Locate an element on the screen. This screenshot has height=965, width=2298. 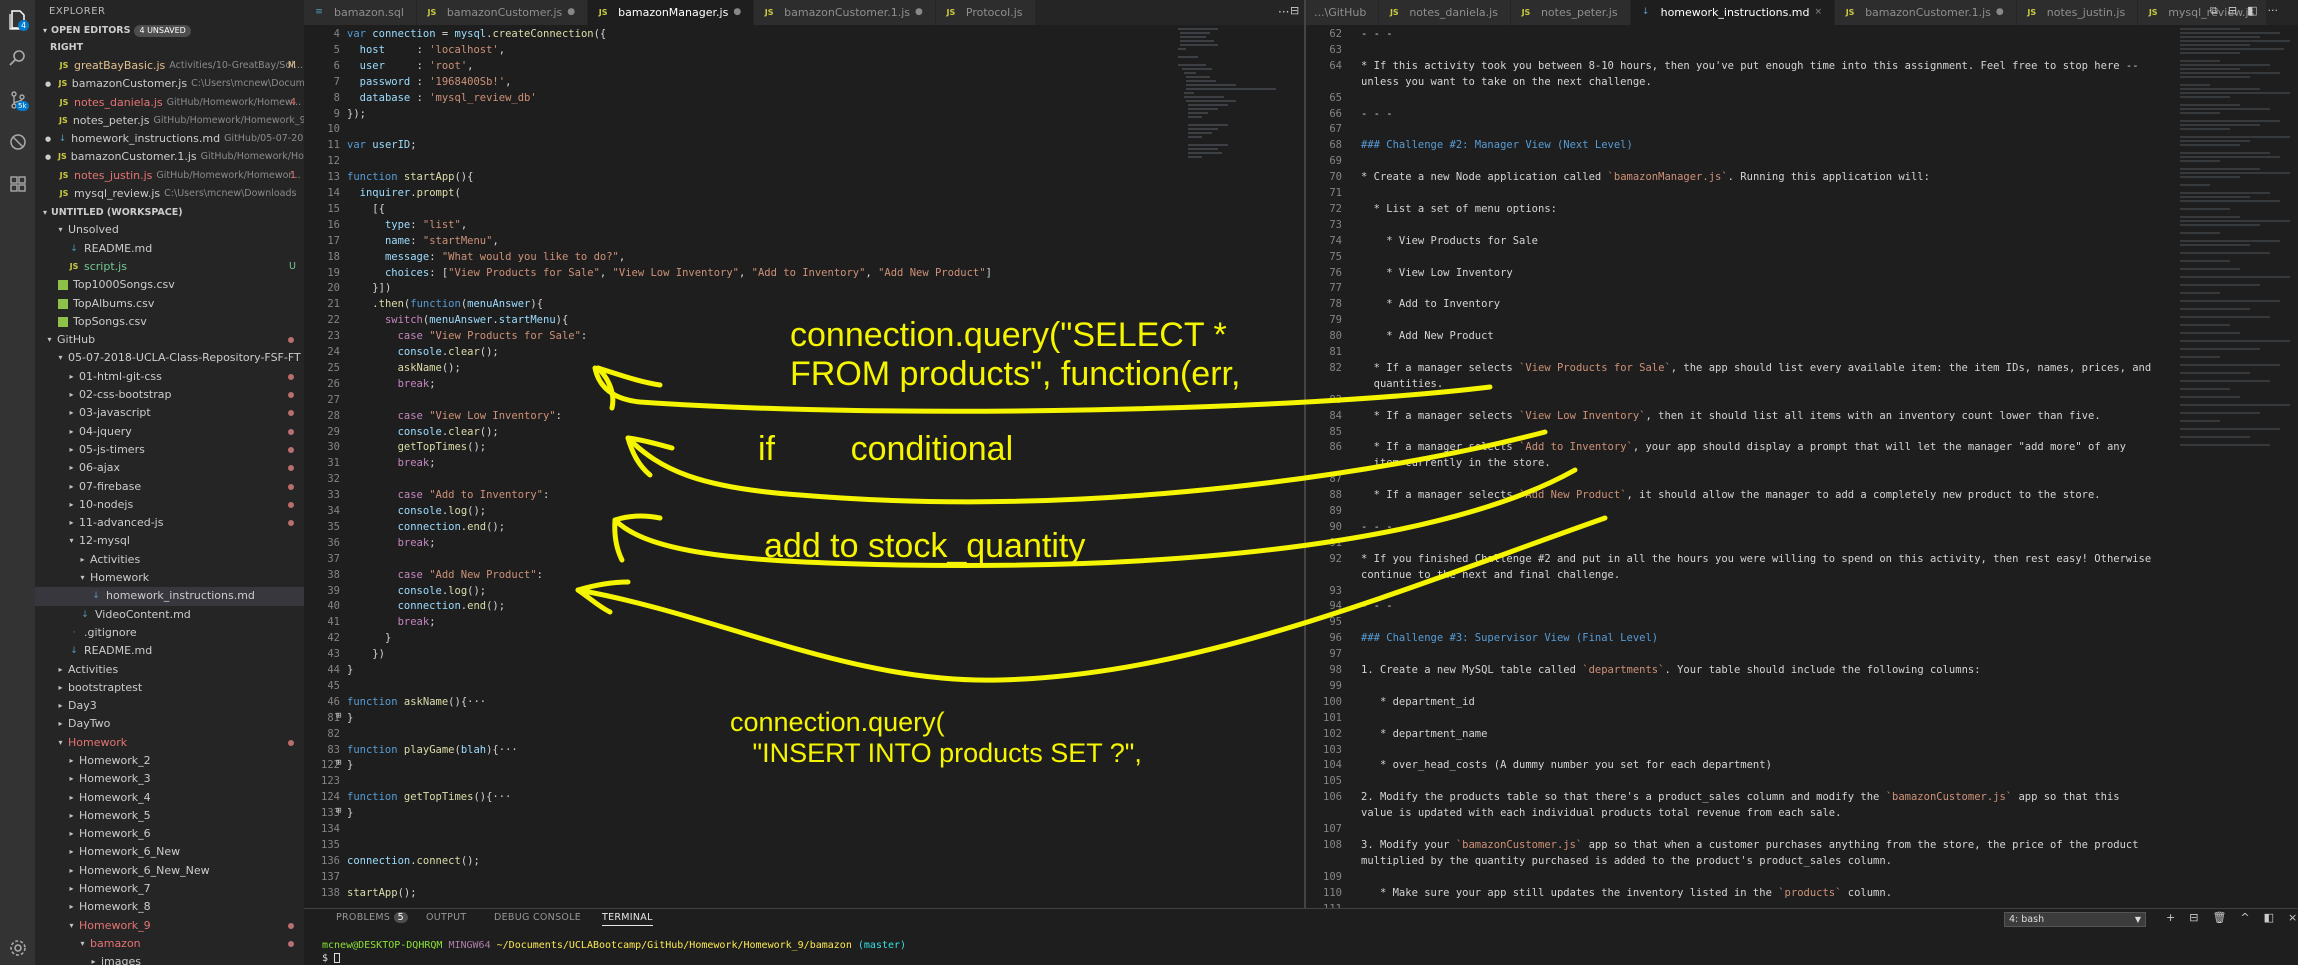
minimap is located at coordinates (1229, 105).